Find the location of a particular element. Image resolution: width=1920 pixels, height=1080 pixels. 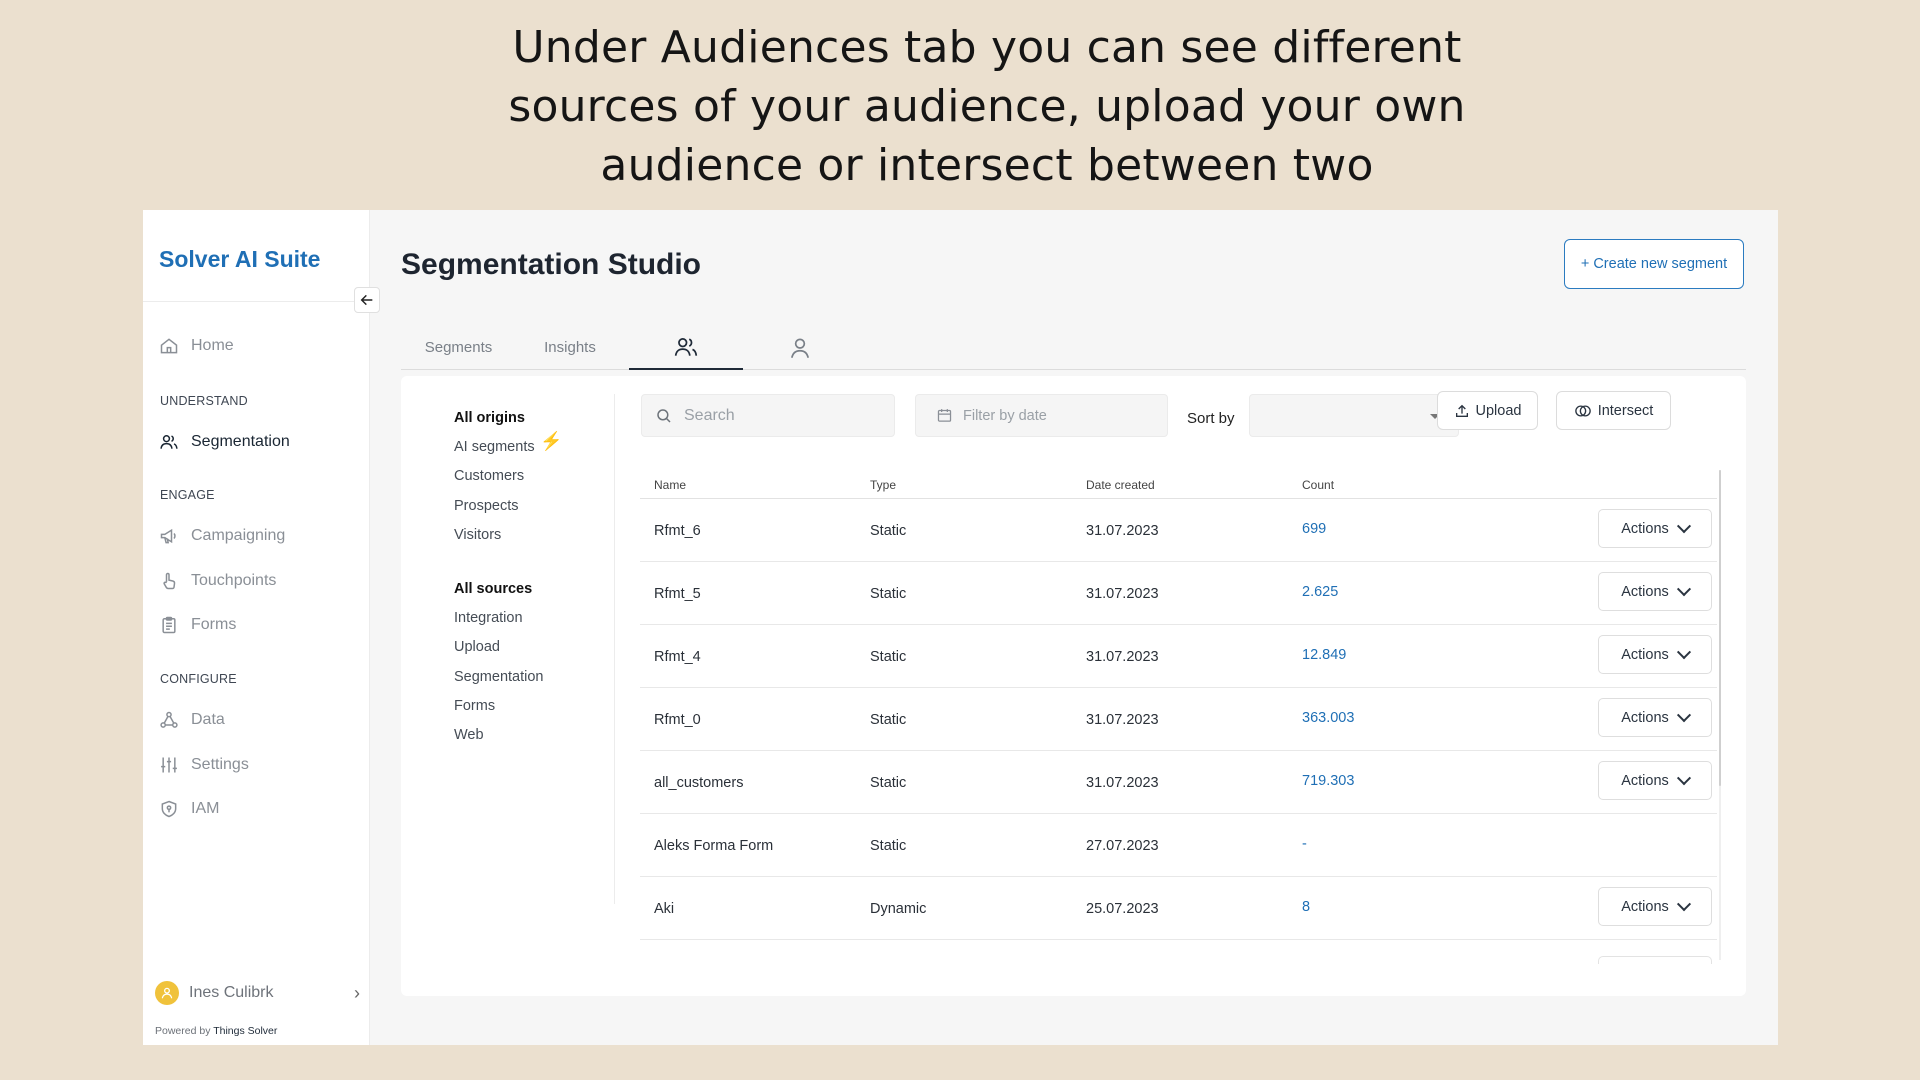

intersect-button: Intersect is located at coordinates (1613, 410).